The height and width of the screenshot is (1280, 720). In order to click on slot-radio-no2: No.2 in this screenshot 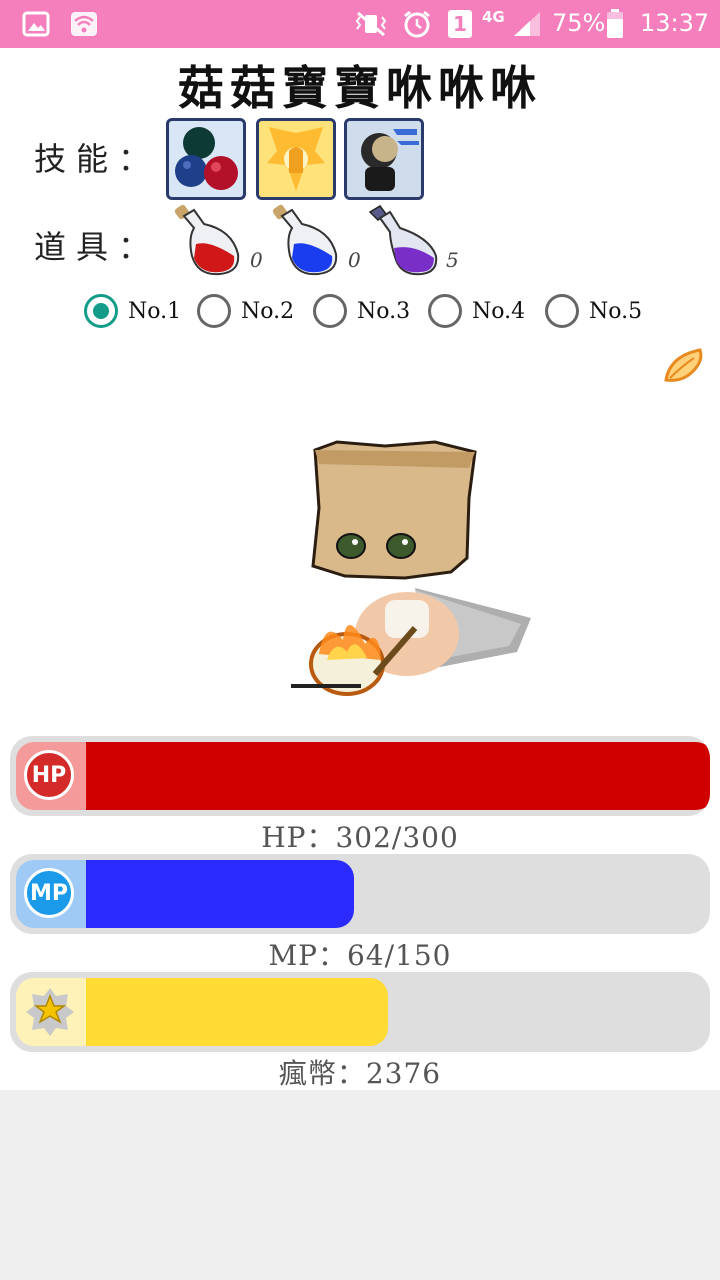, I will do `click(245, 311)`.